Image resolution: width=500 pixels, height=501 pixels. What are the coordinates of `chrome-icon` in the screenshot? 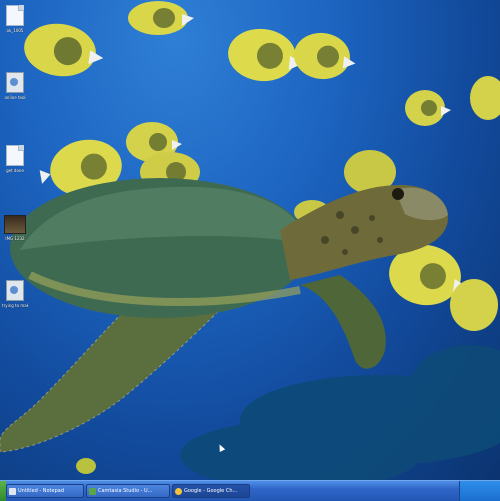 It's located at (178, 491).